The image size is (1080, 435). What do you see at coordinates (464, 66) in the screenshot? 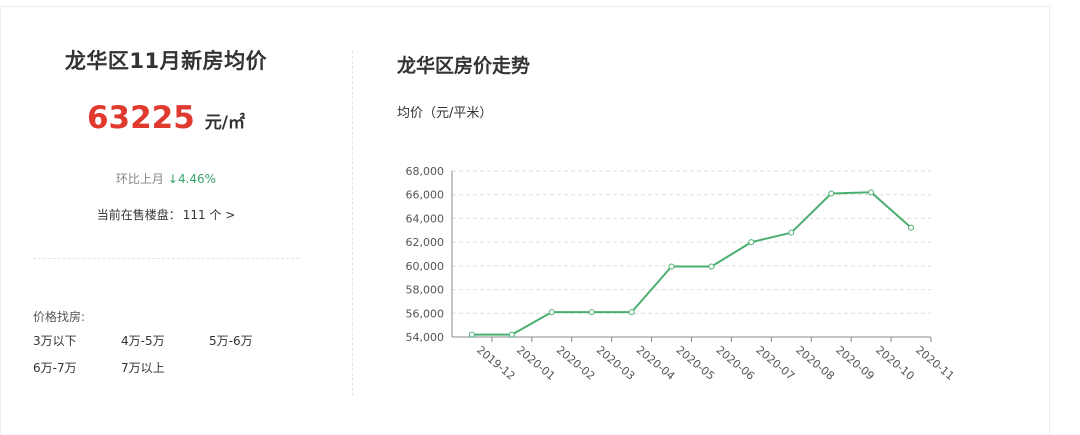
I see `price-trend-title: 龙华区房价走势` at bounding box center [464, 66].